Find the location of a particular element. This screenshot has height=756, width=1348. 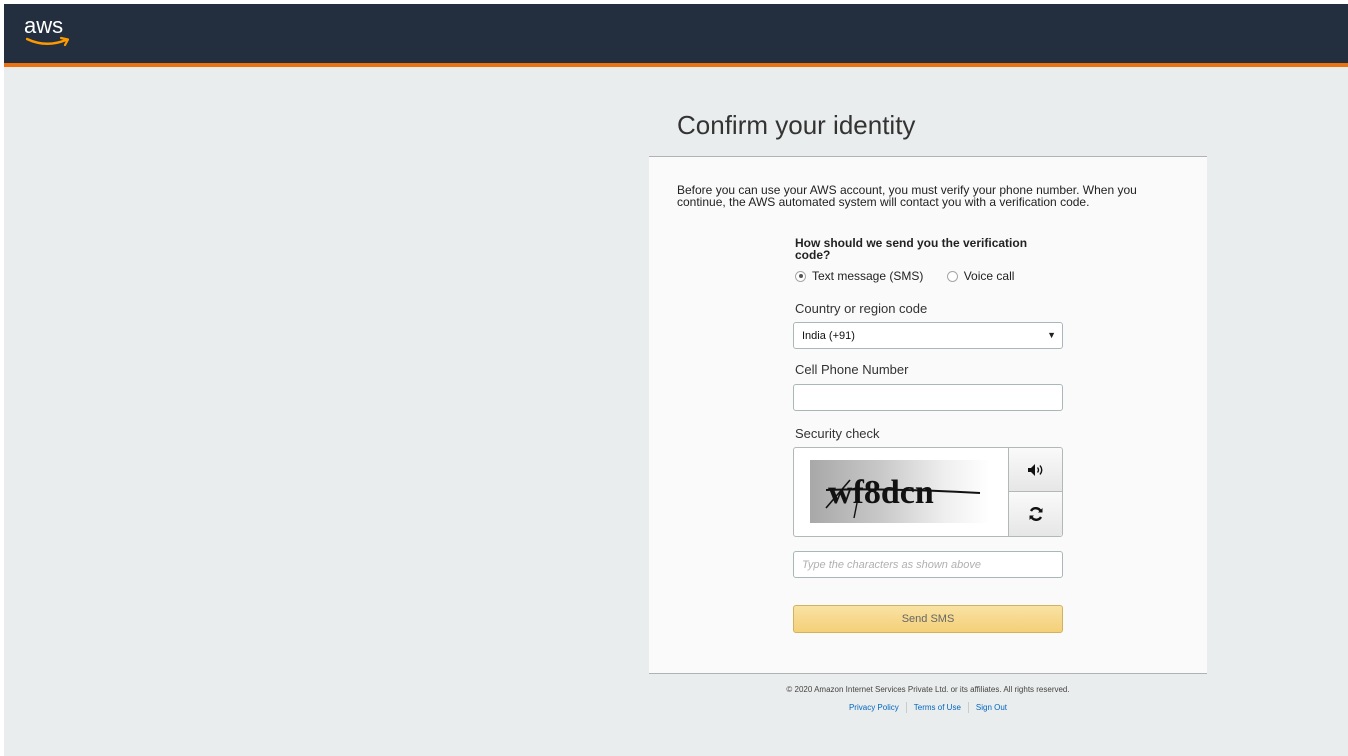

aws-smile-icon is located at coordinates (48, 41).